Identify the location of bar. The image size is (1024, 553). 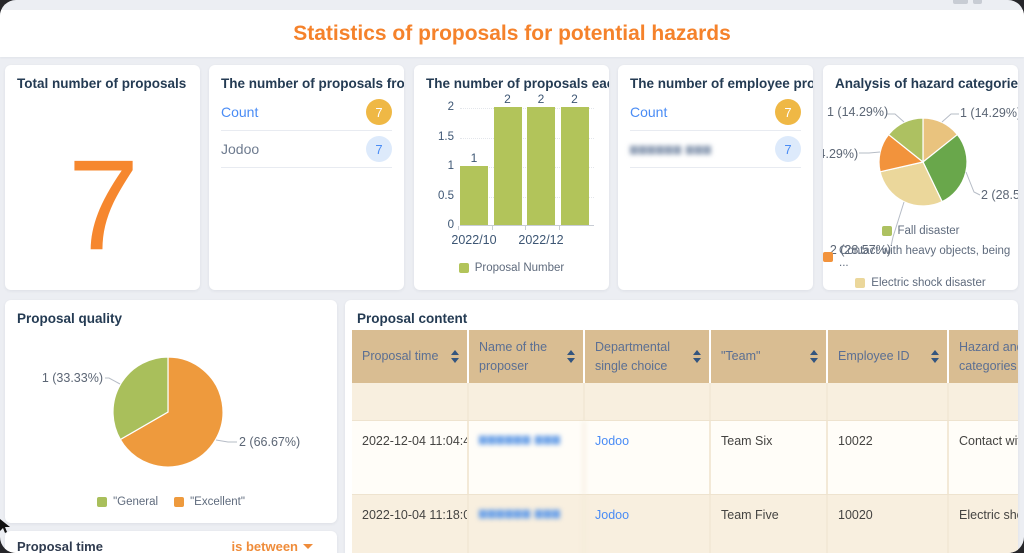
(507, 166).